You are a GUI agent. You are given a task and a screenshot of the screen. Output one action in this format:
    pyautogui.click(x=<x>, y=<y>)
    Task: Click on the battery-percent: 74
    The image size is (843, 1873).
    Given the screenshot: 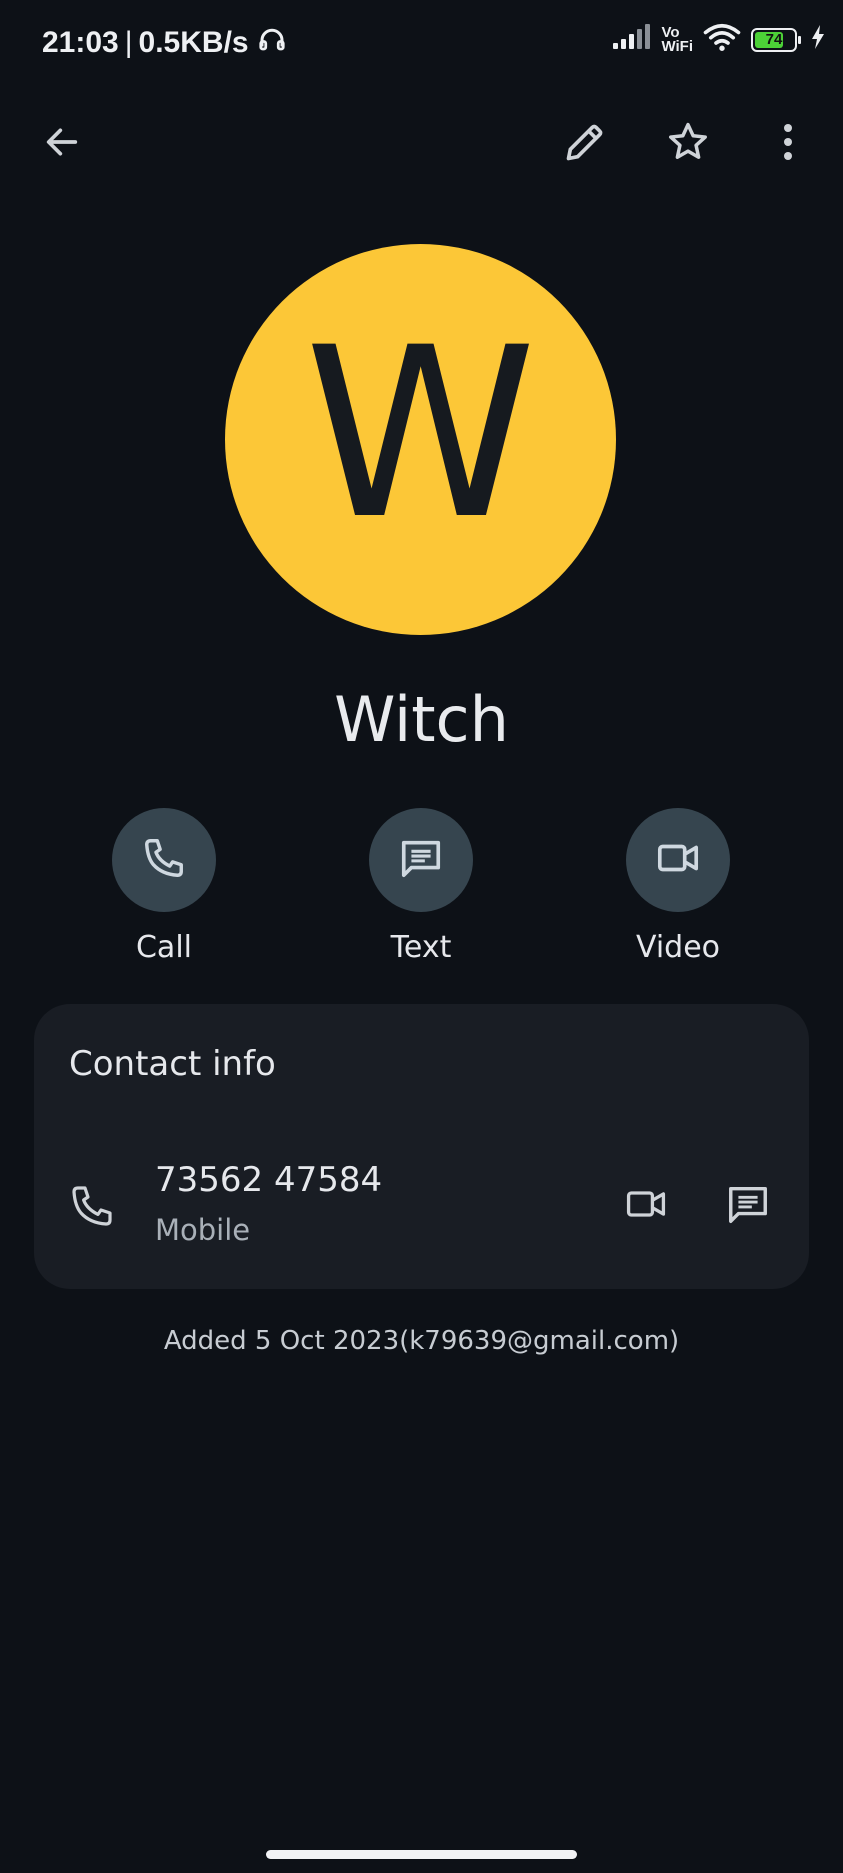 What is the action you would take?
    pyautogui.click(x=774, y=39)
    